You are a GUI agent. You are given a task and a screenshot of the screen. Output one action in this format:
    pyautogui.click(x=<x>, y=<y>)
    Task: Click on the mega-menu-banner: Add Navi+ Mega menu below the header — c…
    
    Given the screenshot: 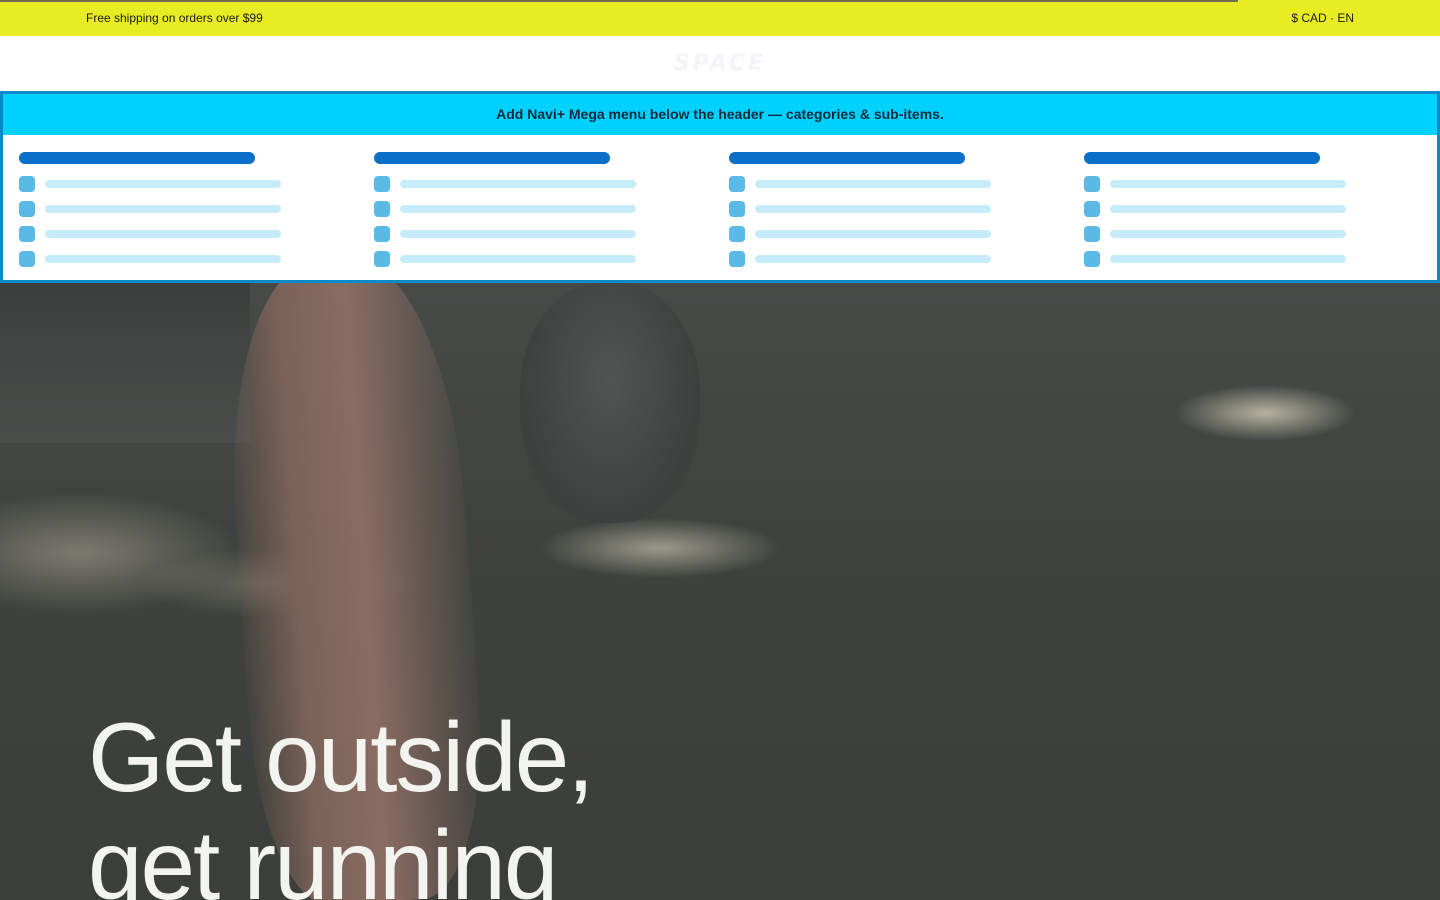 What is the action you would take?
    pyautogui.click(x=720, y=114)
    